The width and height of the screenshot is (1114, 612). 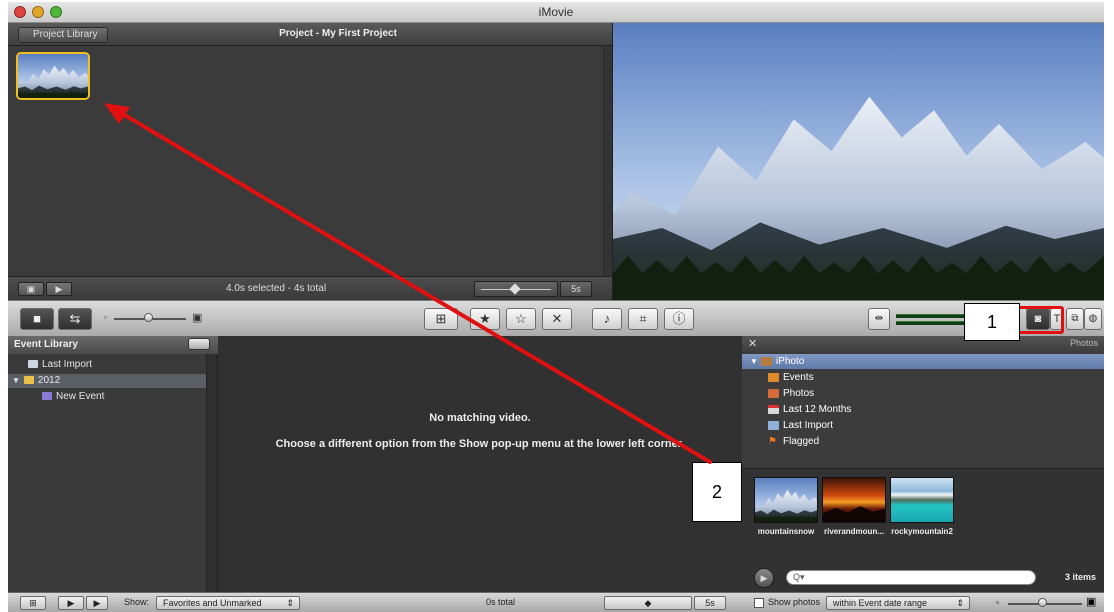 What do you see at coordinates (113, 473) in the screenshot?
I see `event-library-list: Last Import ▼ 2012 New Event` at bounding box center [113, 473].